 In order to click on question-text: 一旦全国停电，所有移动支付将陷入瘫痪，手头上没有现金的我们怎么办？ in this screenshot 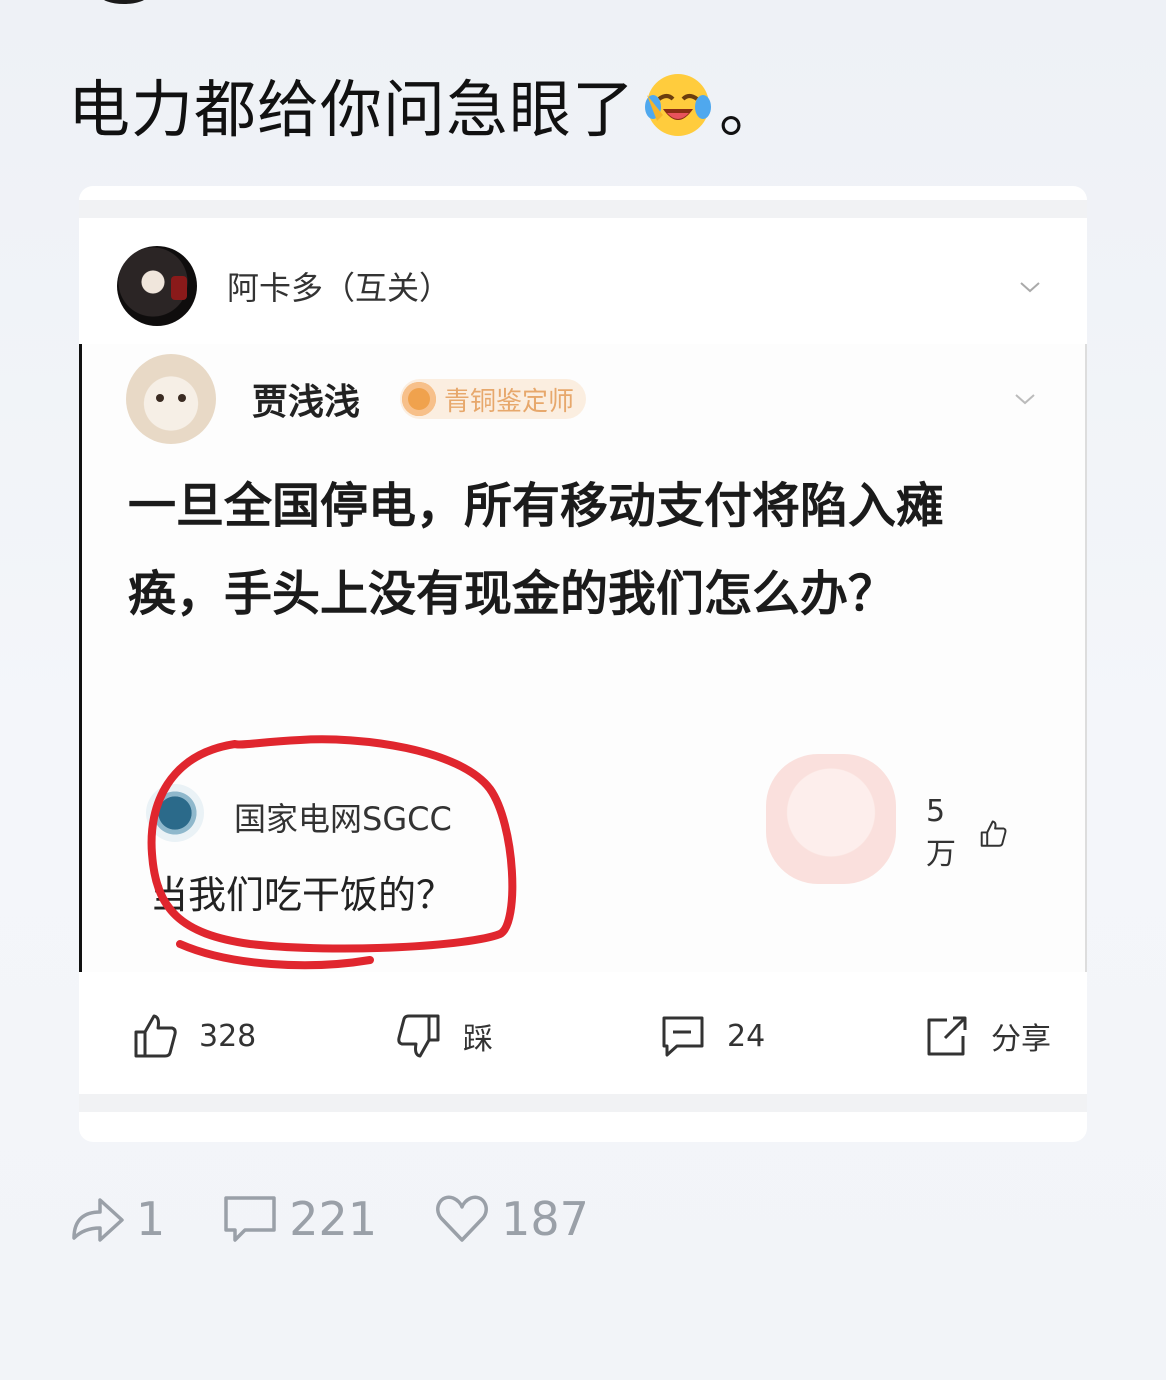, I will do `click(536, 550)`.